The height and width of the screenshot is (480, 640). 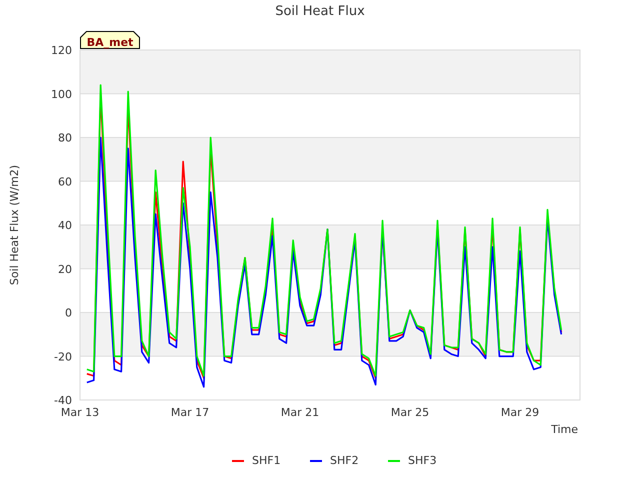 I want to click on x-axis-title: Time, so click(x=564, y=429).